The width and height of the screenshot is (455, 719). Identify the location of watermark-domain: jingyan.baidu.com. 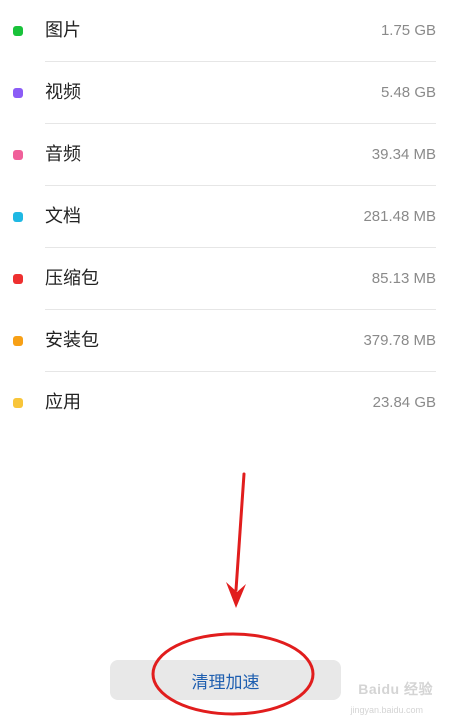
(386, 710).